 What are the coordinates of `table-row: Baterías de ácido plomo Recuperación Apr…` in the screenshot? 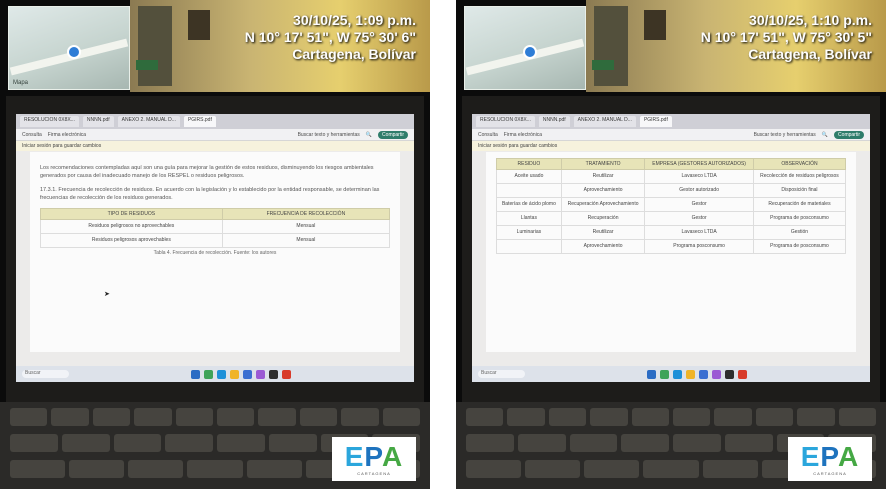 It's located at (671, 204).